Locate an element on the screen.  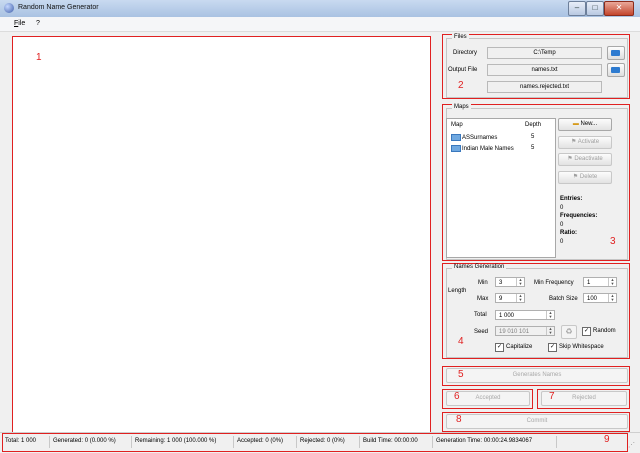
maps-group-title: Maps is located at coordinates (461, 107).